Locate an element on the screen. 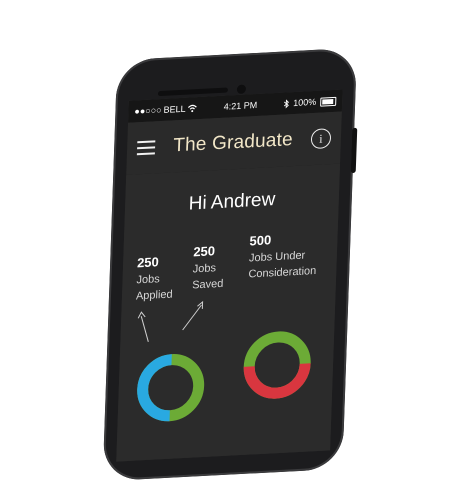 This screenshot has height=487, width=455. stat-label: Jobs is located at coordinates (204, 269).